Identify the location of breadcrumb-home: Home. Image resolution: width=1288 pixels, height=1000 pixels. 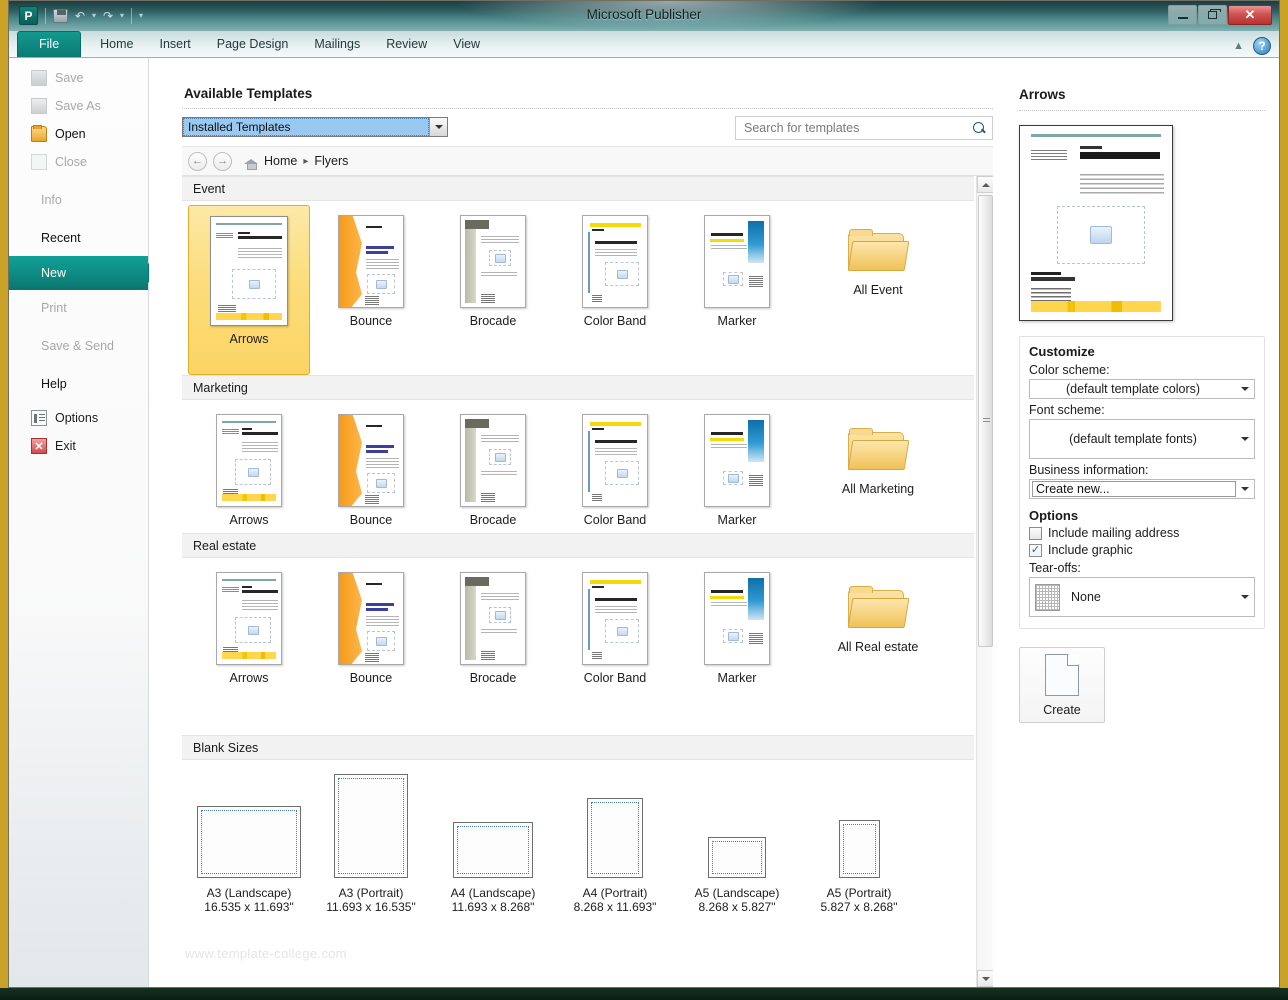
(280, 161).